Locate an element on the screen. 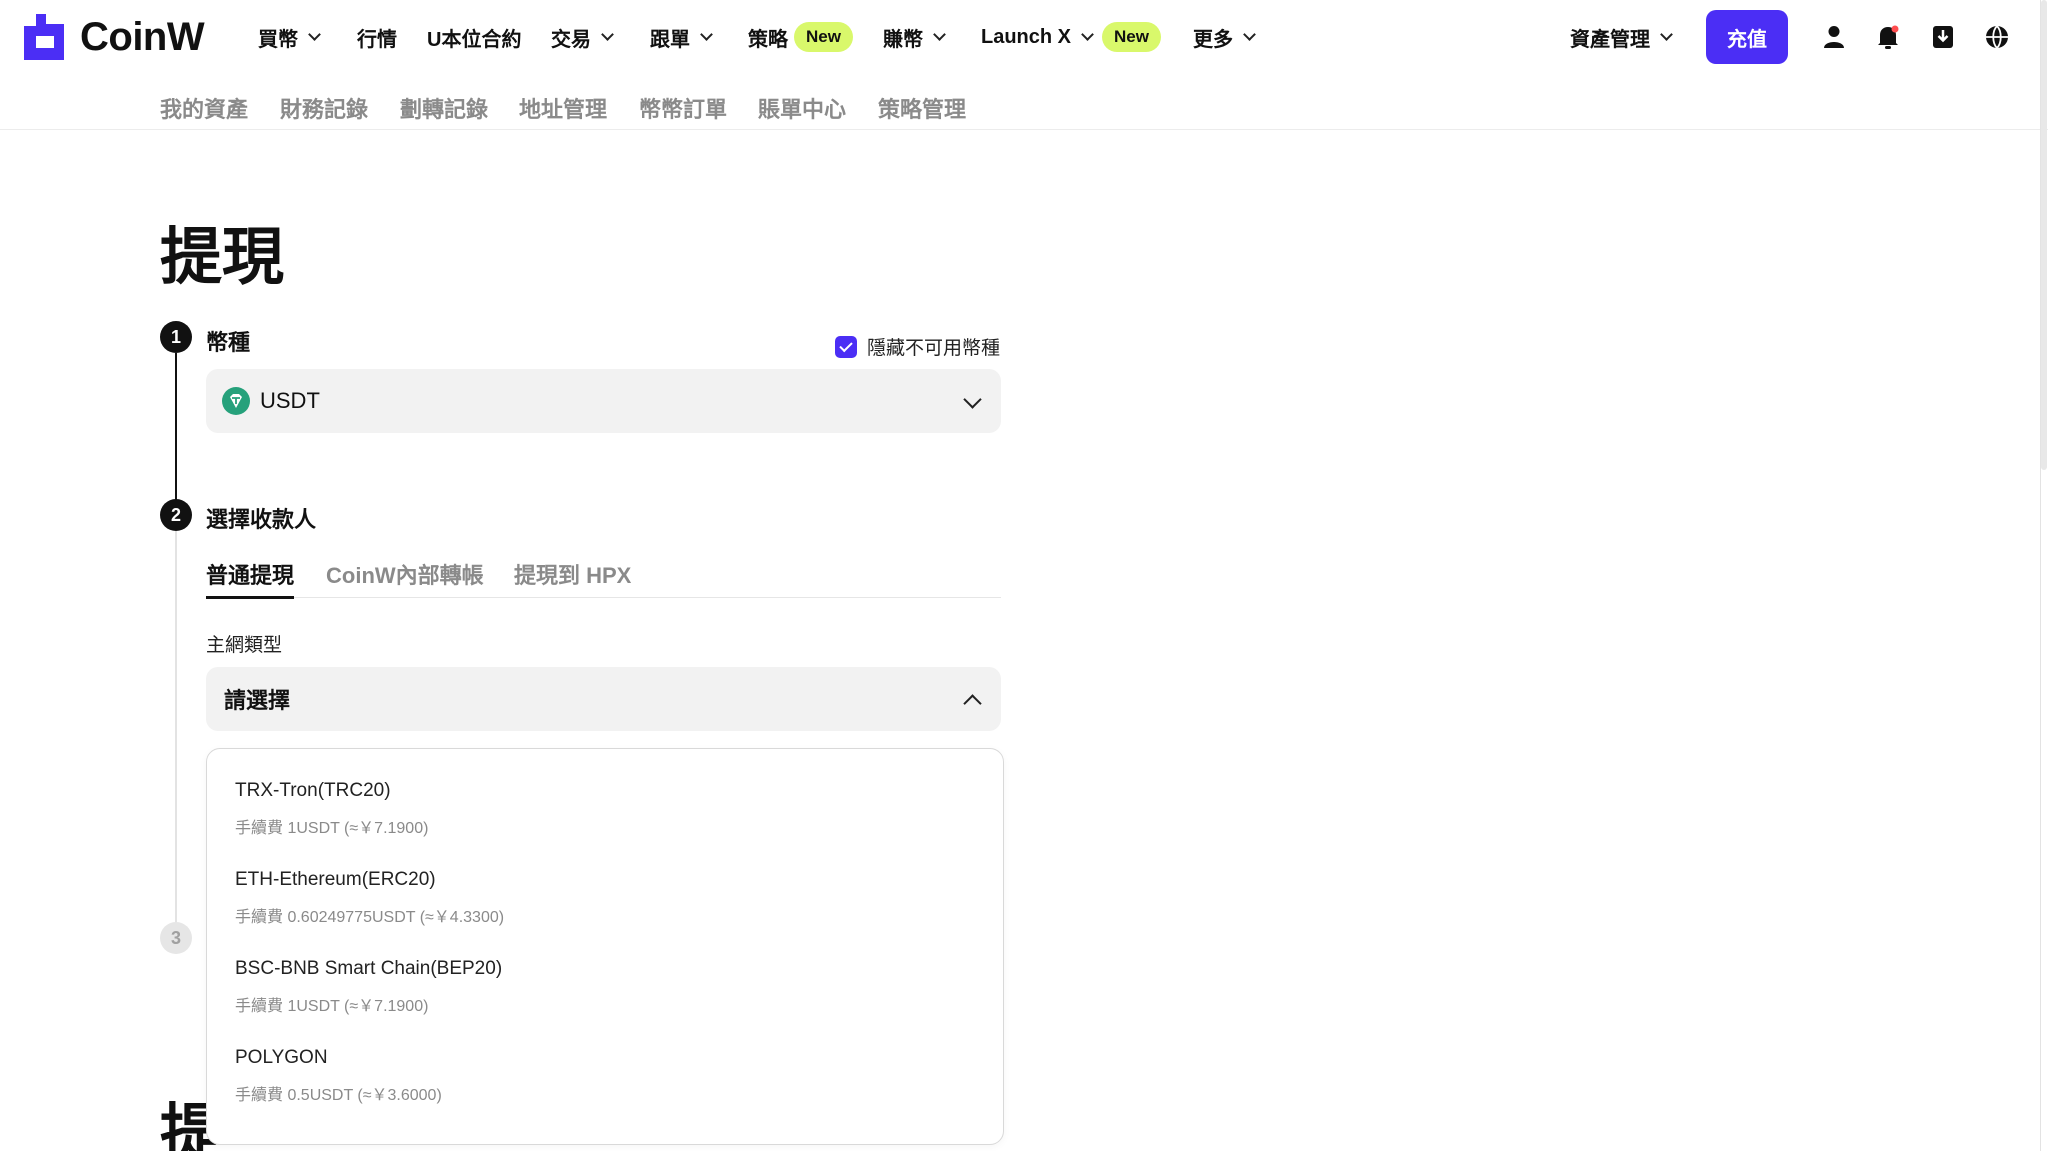 This screenshot has width=2048, height=1151. hide-unavailable-toggle: 隱藏不可用幣種 is located at coordinates (917, 346).